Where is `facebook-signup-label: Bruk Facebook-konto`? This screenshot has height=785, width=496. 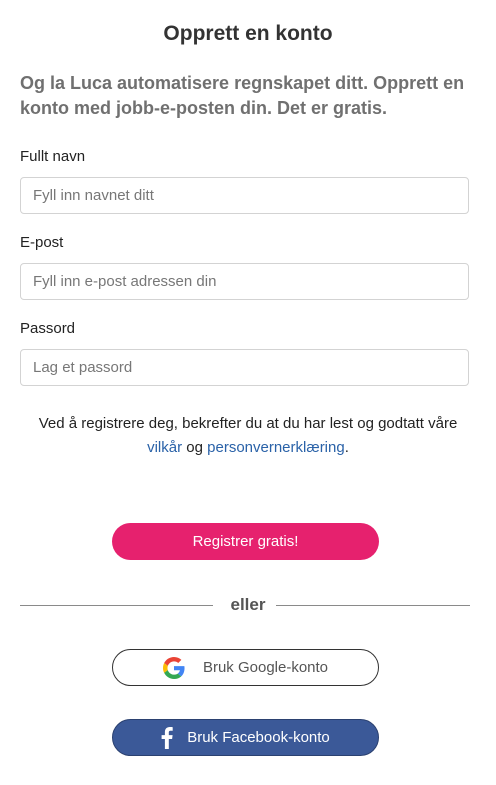
facebook-signup-label: Bruk Facebook-konto is located at coordinates (258, 737).